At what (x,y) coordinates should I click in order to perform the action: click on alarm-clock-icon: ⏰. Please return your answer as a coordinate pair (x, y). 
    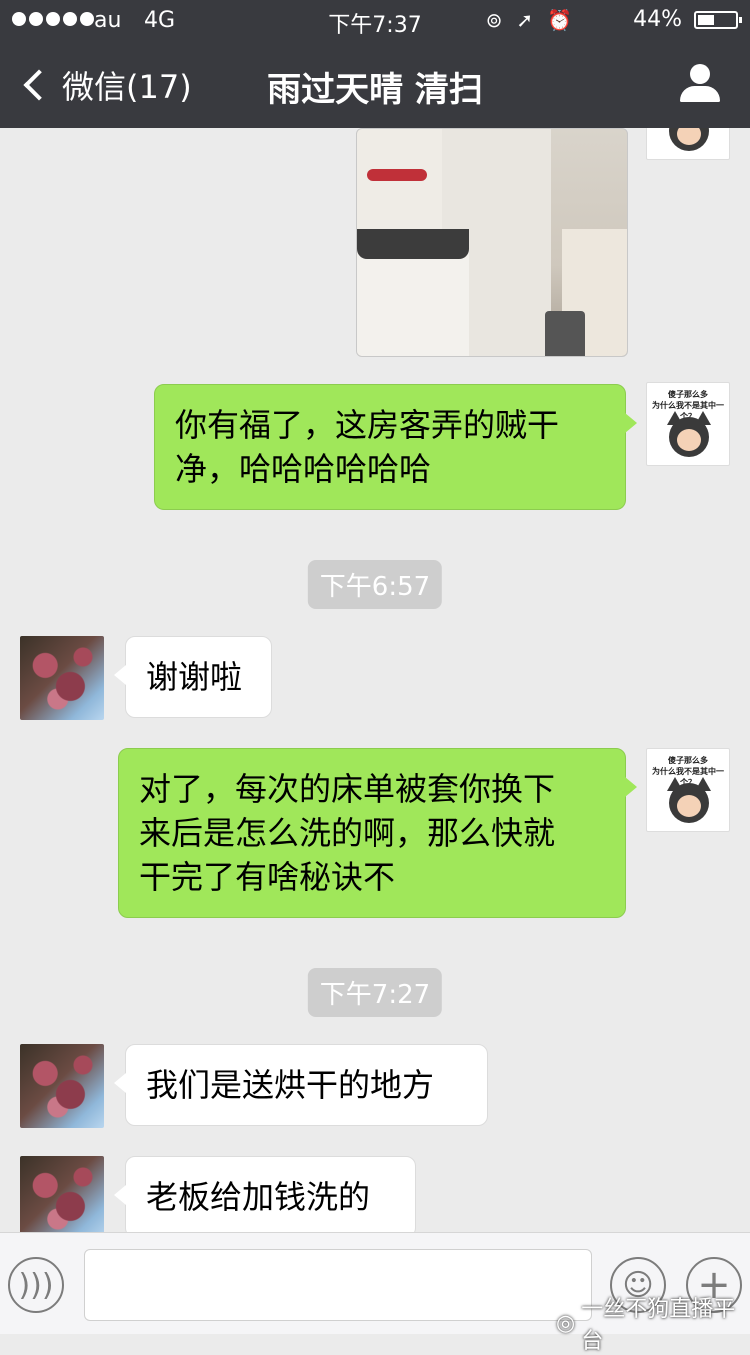
    Looking at the image, I should click on (559, 20).